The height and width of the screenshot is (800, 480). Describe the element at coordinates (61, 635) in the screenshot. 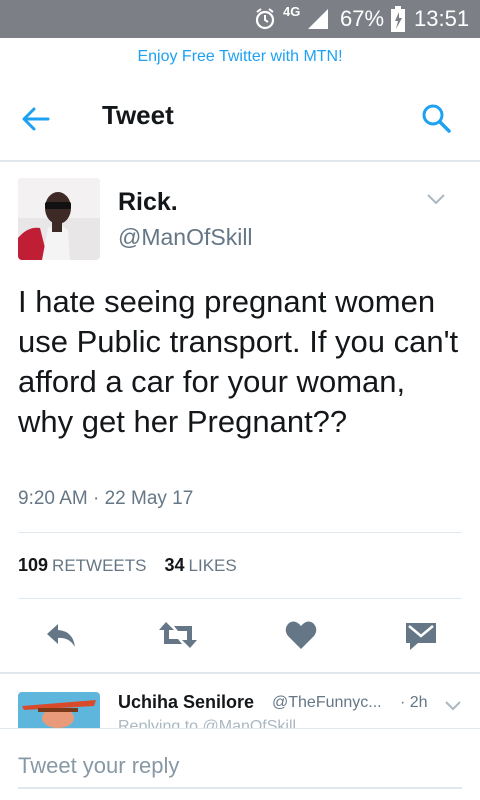

I see `reply-icon` at that location.